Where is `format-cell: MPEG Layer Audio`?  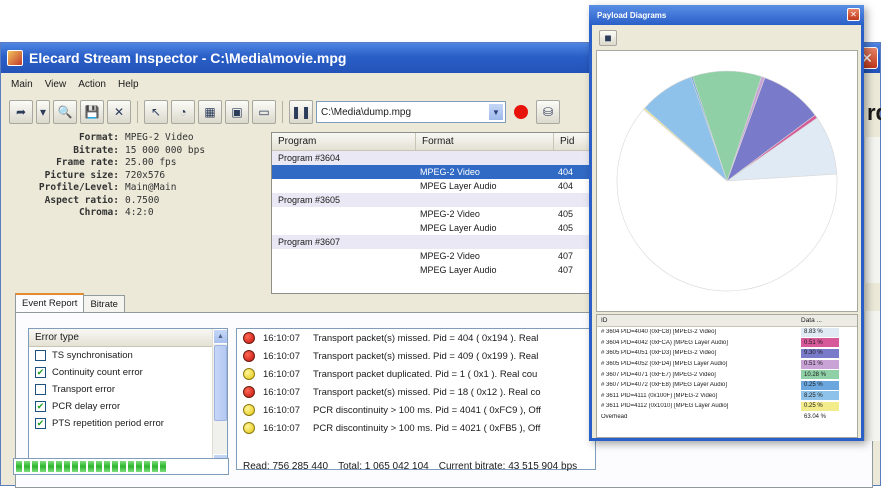 format-cell: MPEG Layer Audio is located at coordinates (458, 270).